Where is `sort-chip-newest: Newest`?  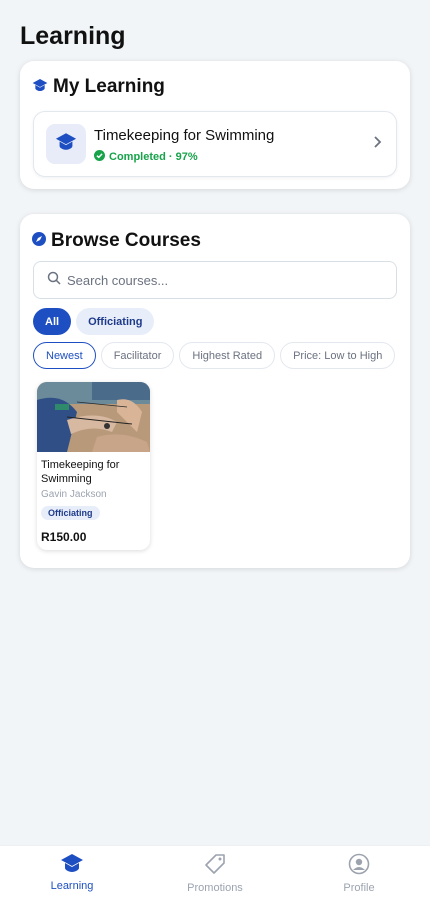
sort-chip-newest: Newest is located at coordinates (64, 355).